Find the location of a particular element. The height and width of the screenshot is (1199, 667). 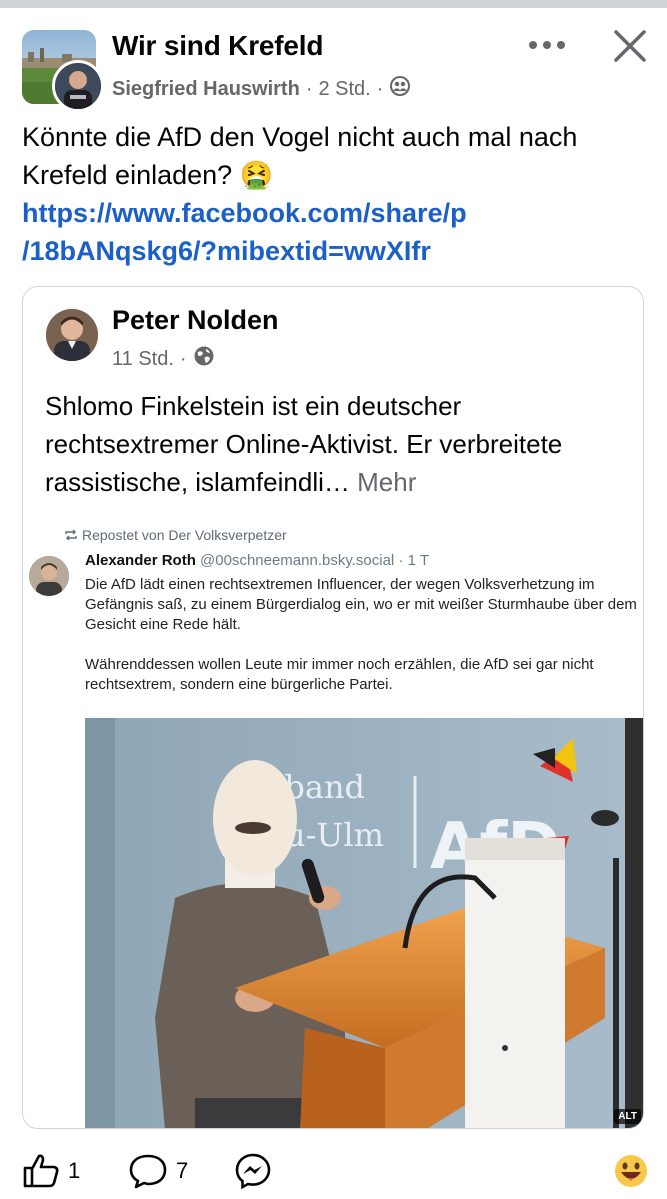

shared-author-name: Peter Nolden is located at coordinates (195, 320).